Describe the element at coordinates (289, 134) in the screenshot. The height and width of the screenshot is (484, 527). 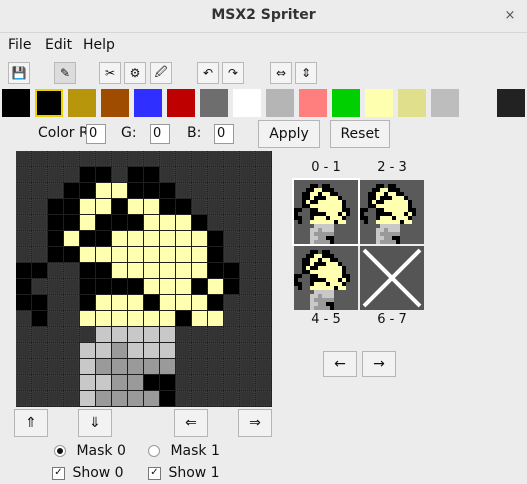
I see `apply-button: Apply` at that location.